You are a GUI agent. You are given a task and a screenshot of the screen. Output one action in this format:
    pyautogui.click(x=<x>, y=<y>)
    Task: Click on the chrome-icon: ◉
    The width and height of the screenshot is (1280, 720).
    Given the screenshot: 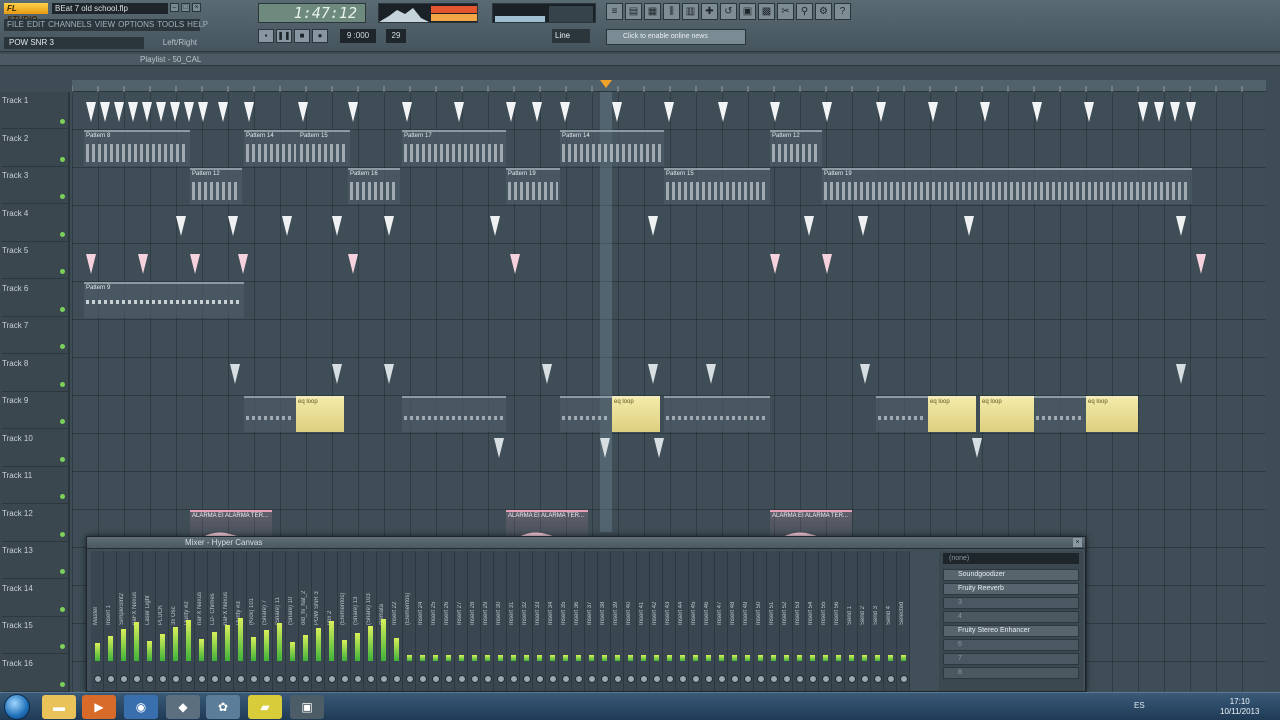 What is the action you would take?
    pyautogui.click(x=141, y=707)
    